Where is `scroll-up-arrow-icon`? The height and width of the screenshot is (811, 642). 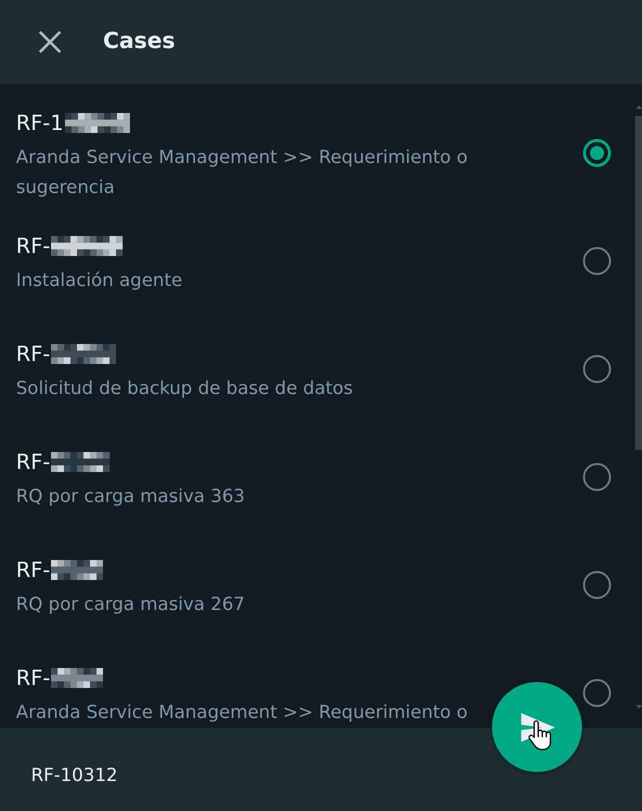 scroll-up-arrow-icon is located at coordinates (639, 107).